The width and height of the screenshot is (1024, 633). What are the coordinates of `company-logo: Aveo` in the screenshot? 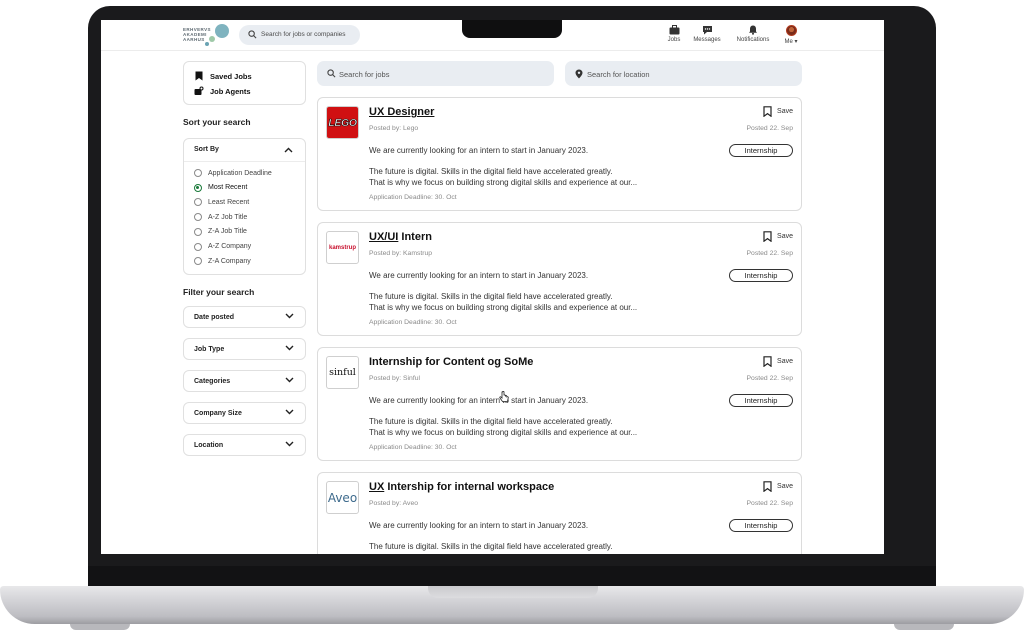 It's located at (342, 497).